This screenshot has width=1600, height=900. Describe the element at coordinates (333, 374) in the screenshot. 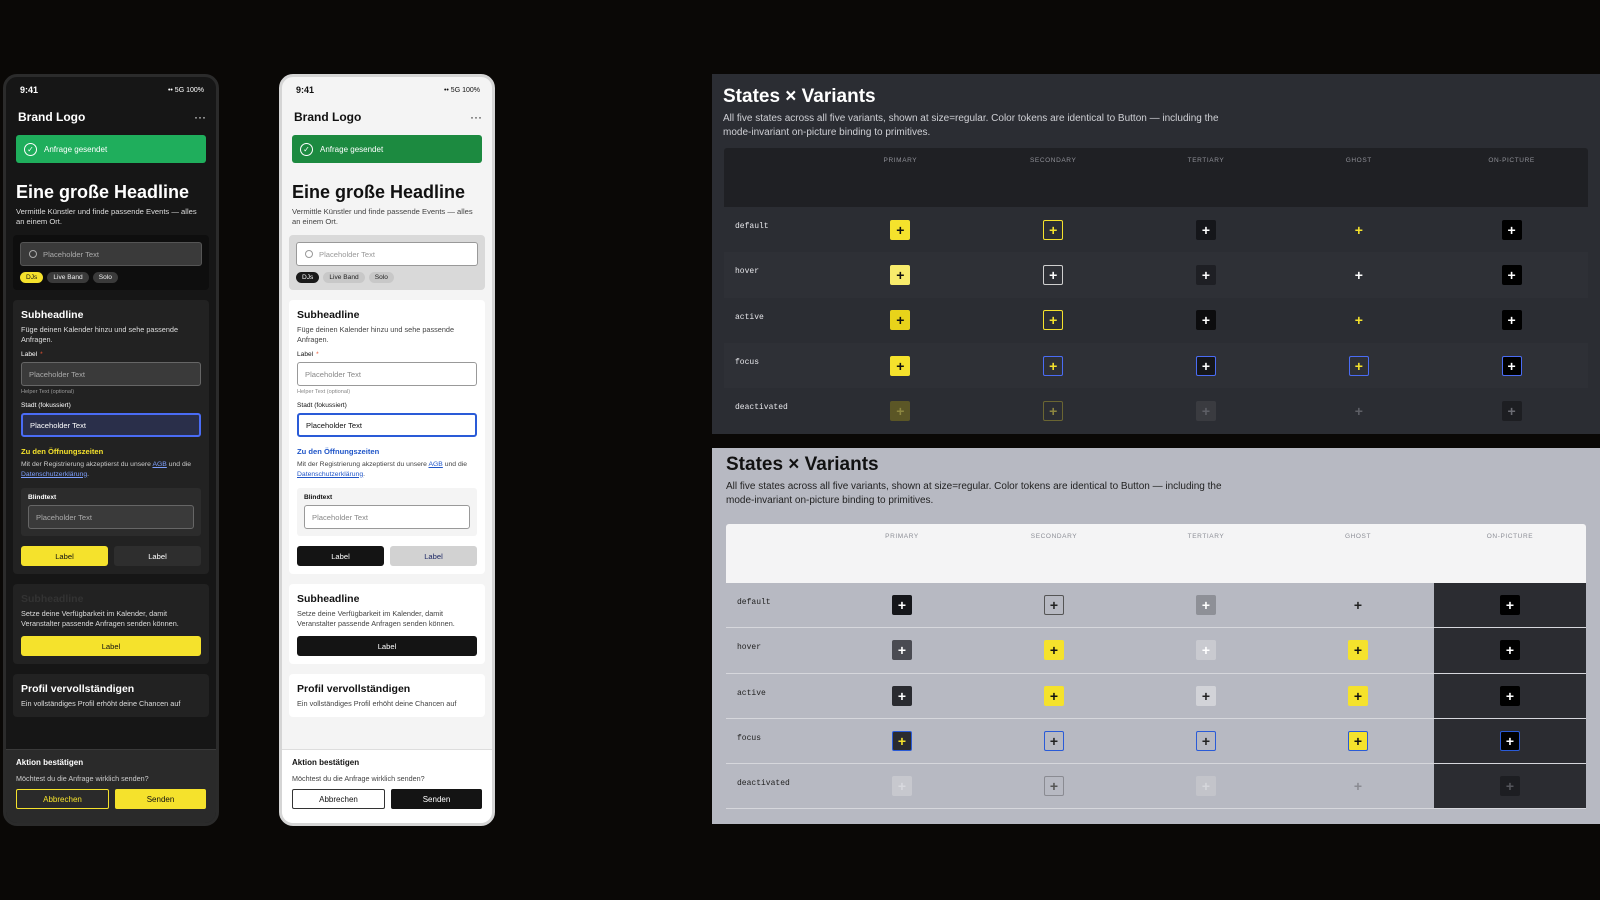

I see `field-placeholder: Placeholder Text` at that location.